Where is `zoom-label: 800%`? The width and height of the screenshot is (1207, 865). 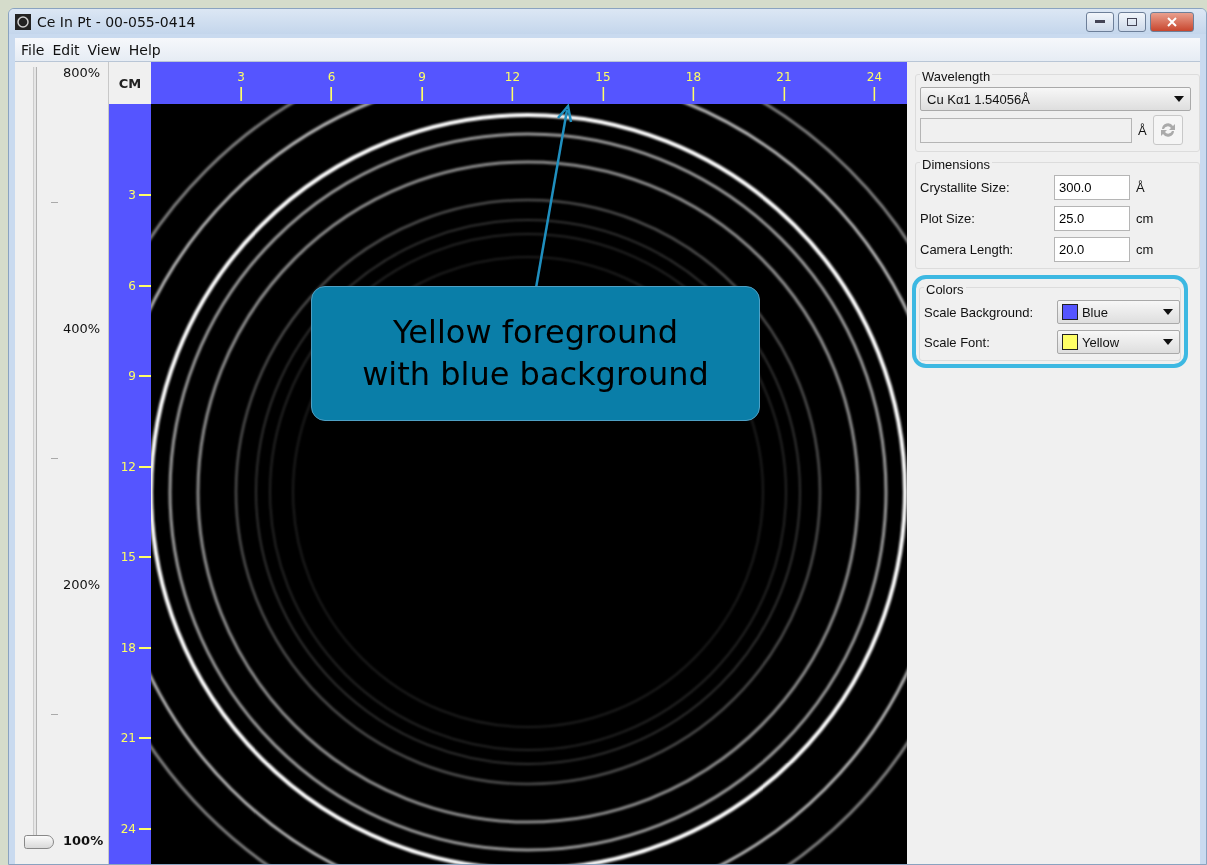
zoom-label: 800% is located at coordinates (82, 72).